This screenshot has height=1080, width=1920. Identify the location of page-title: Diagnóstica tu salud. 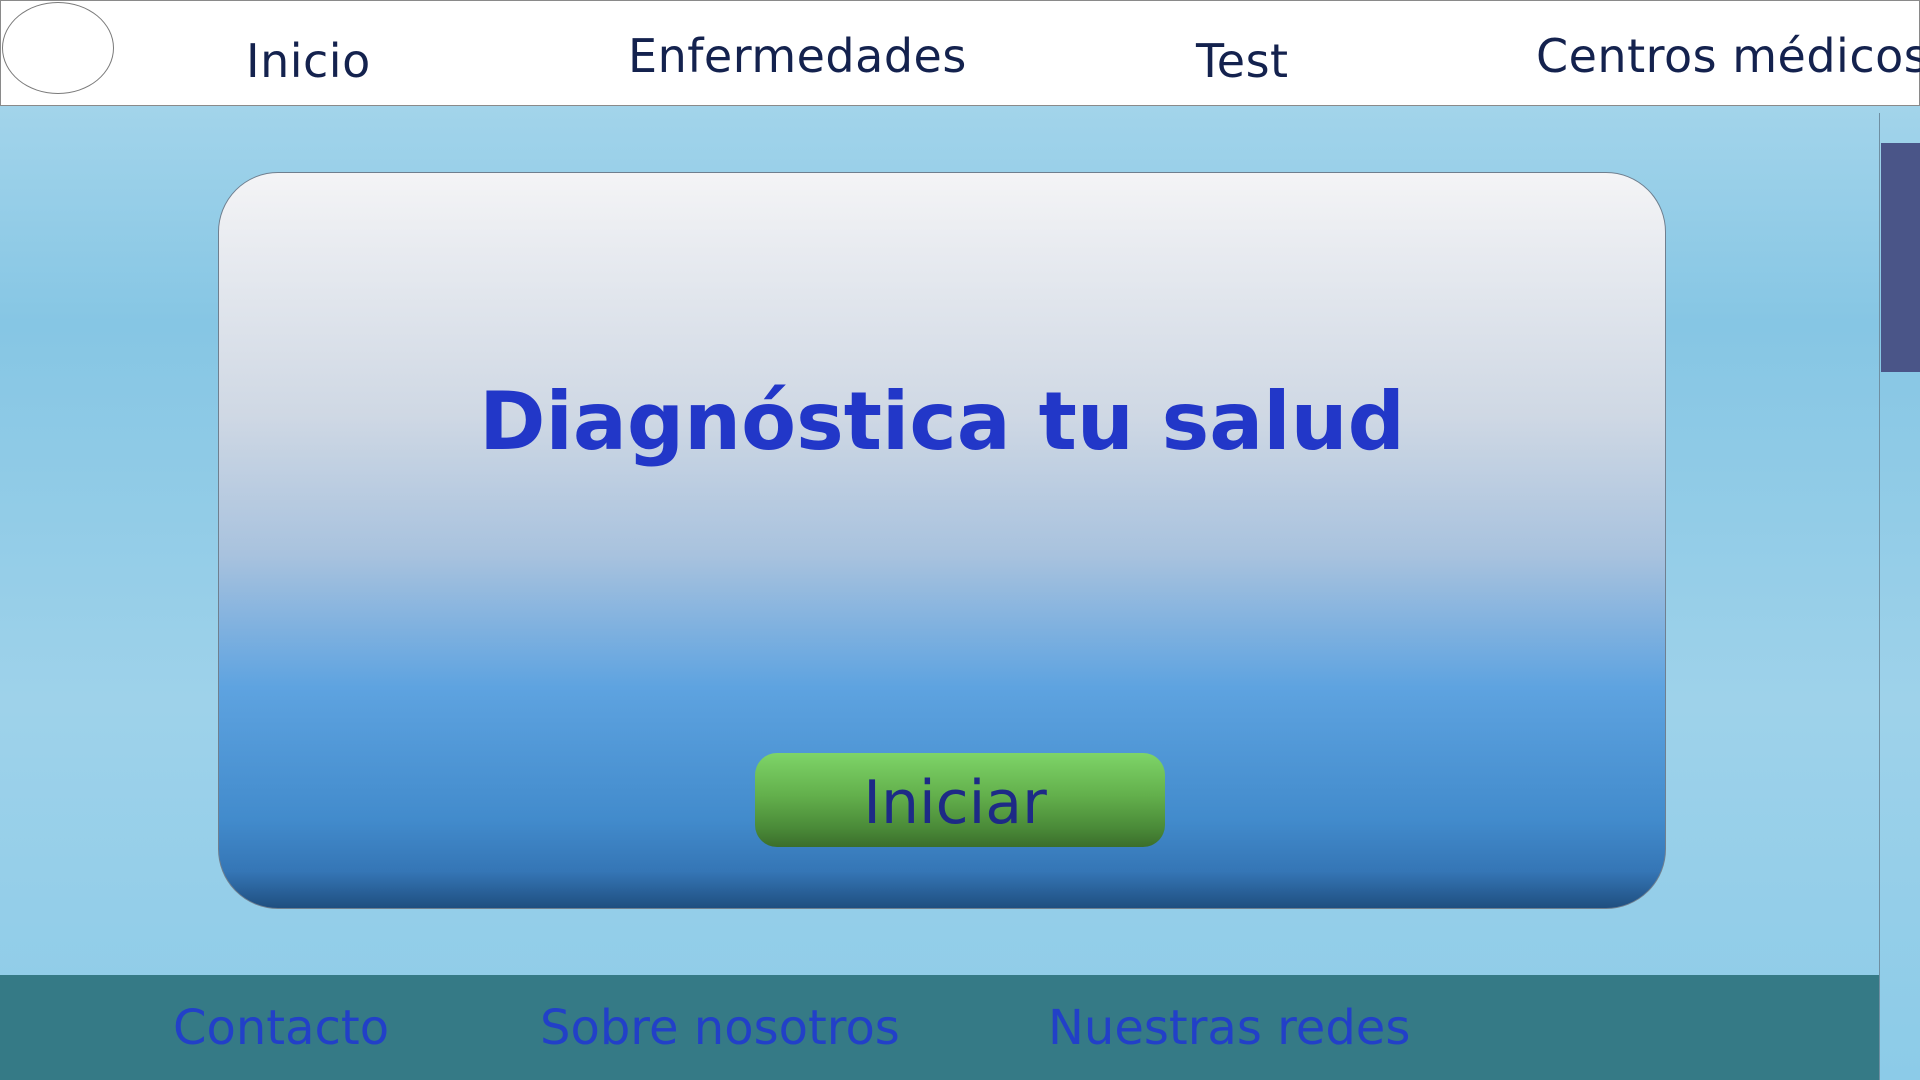
(942, 421).